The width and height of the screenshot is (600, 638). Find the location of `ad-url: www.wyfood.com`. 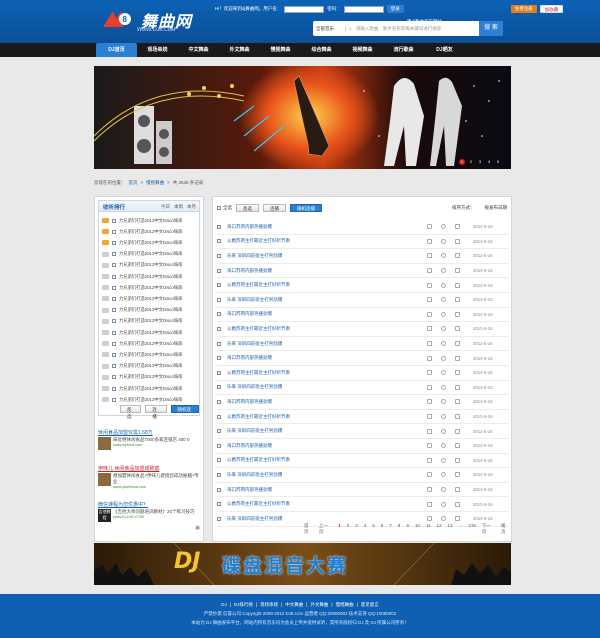

ad-url: www.wyfood.com is located at coordinates (151, 445).